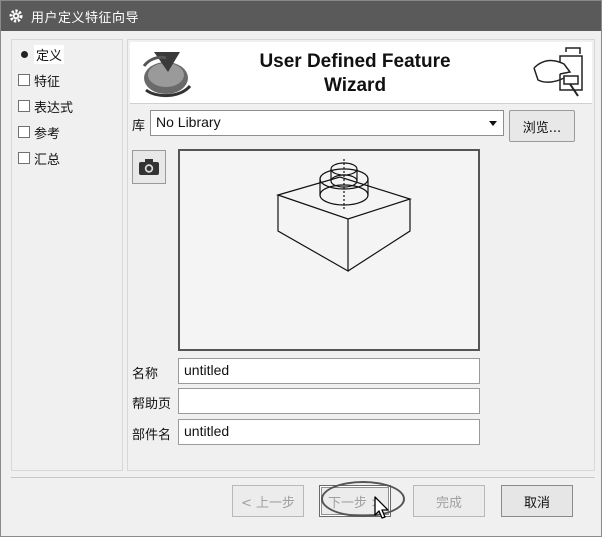 This screenshot has height=537, width=602. What do you see at coordinates (329, 371) in the screenshot?
I see `name-input: untitled` at bounding box center [329, 371].